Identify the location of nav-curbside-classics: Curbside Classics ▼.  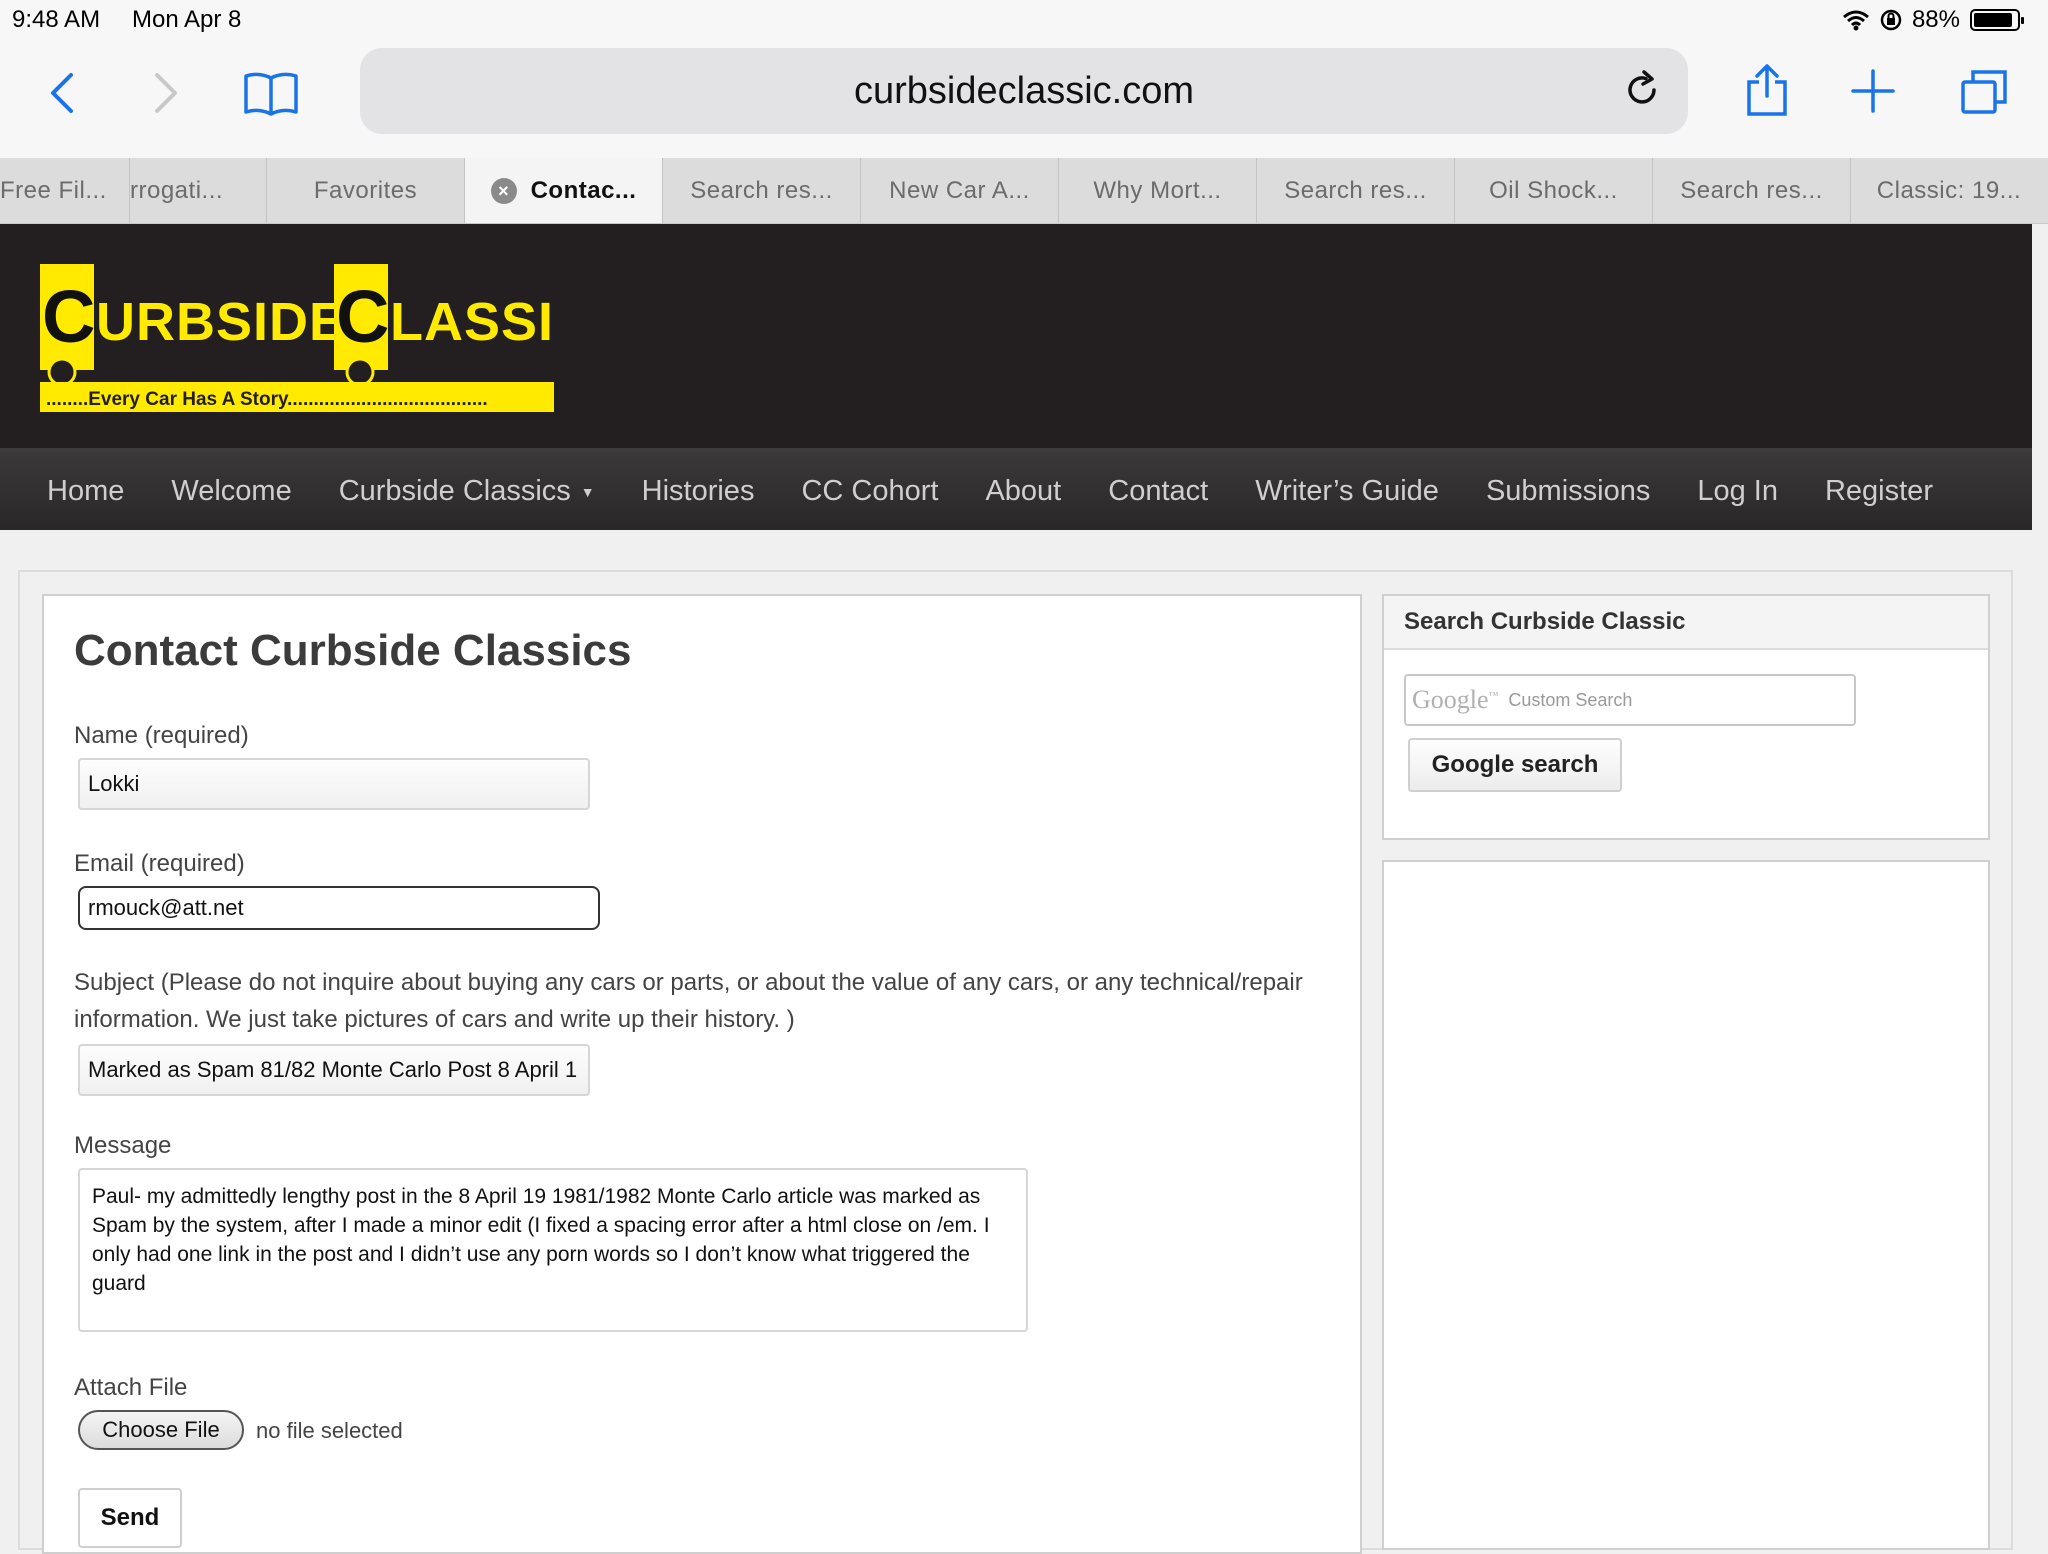
(467, 491).